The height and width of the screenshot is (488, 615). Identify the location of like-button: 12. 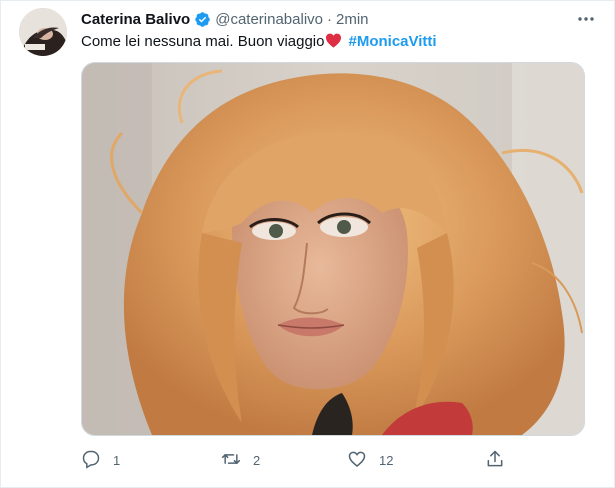
(370, 460).